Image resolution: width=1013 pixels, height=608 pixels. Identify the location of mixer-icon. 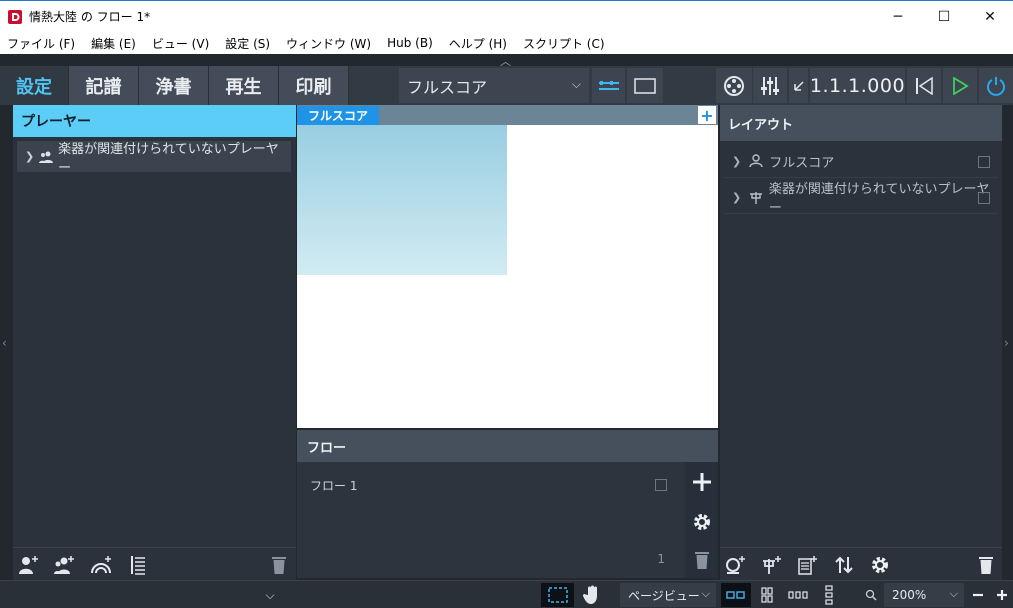
(770, 85).